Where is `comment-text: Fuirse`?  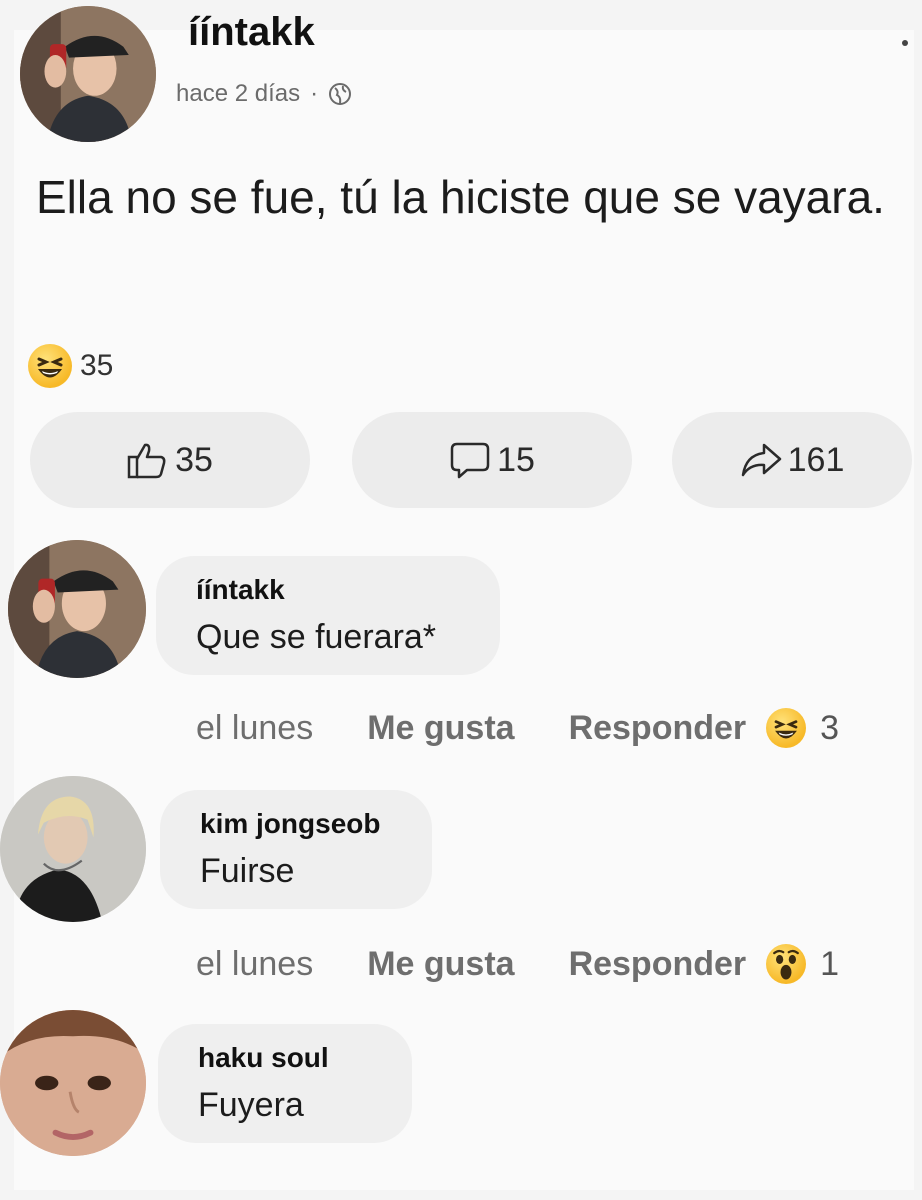 comment-text: Fuirse is located at coordinates (247, 871).